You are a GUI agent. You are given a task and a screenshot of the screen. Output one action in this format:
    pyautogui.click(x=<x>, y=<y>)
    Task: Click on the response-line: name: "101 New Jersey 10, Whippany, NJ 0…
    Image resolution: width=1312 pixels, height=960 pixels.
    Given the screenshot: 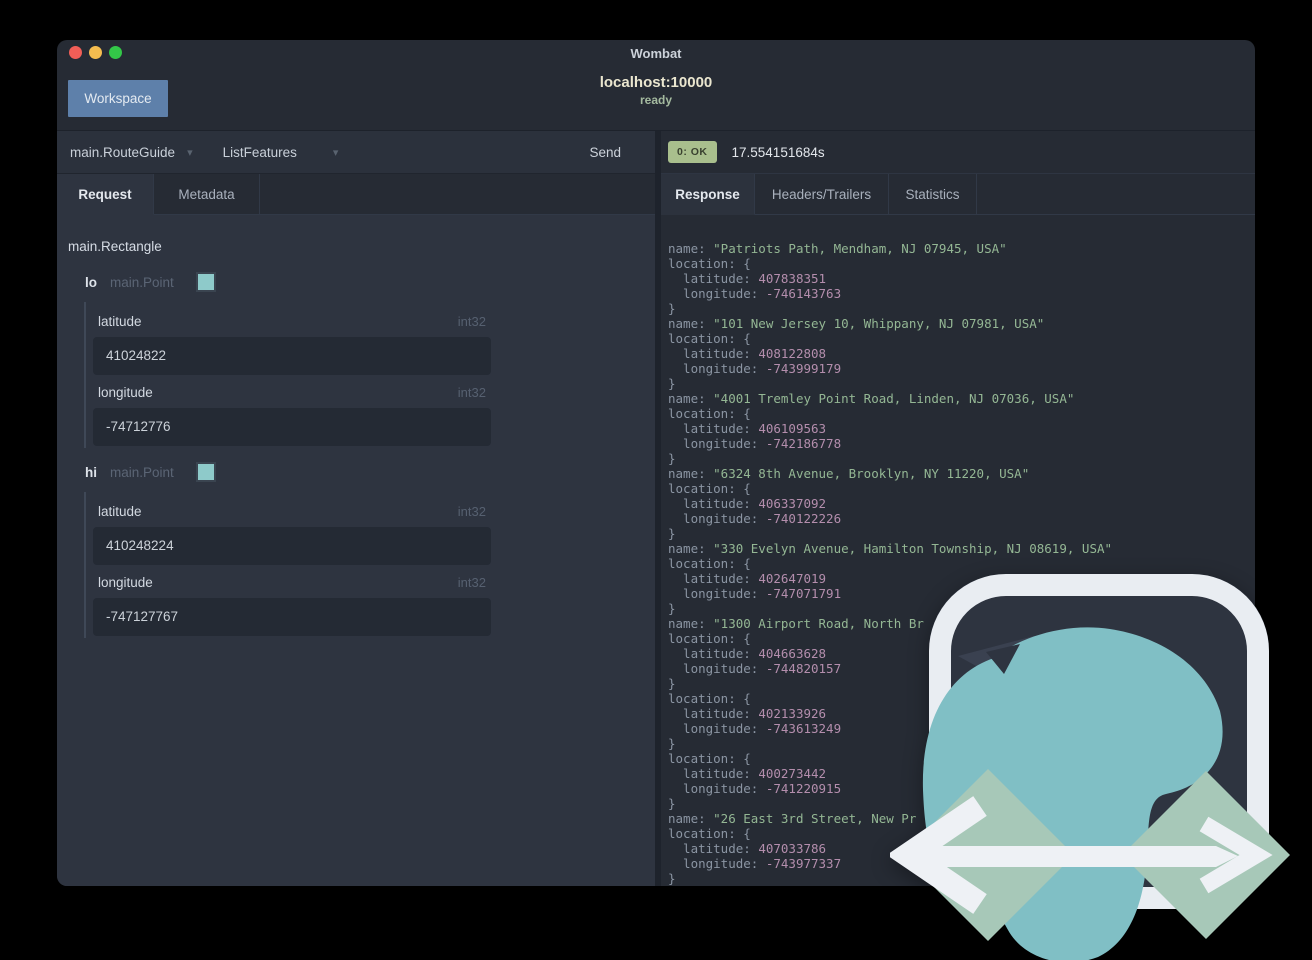 What is the action you would take?
    pyautogui.click(x=856, y=323)
    